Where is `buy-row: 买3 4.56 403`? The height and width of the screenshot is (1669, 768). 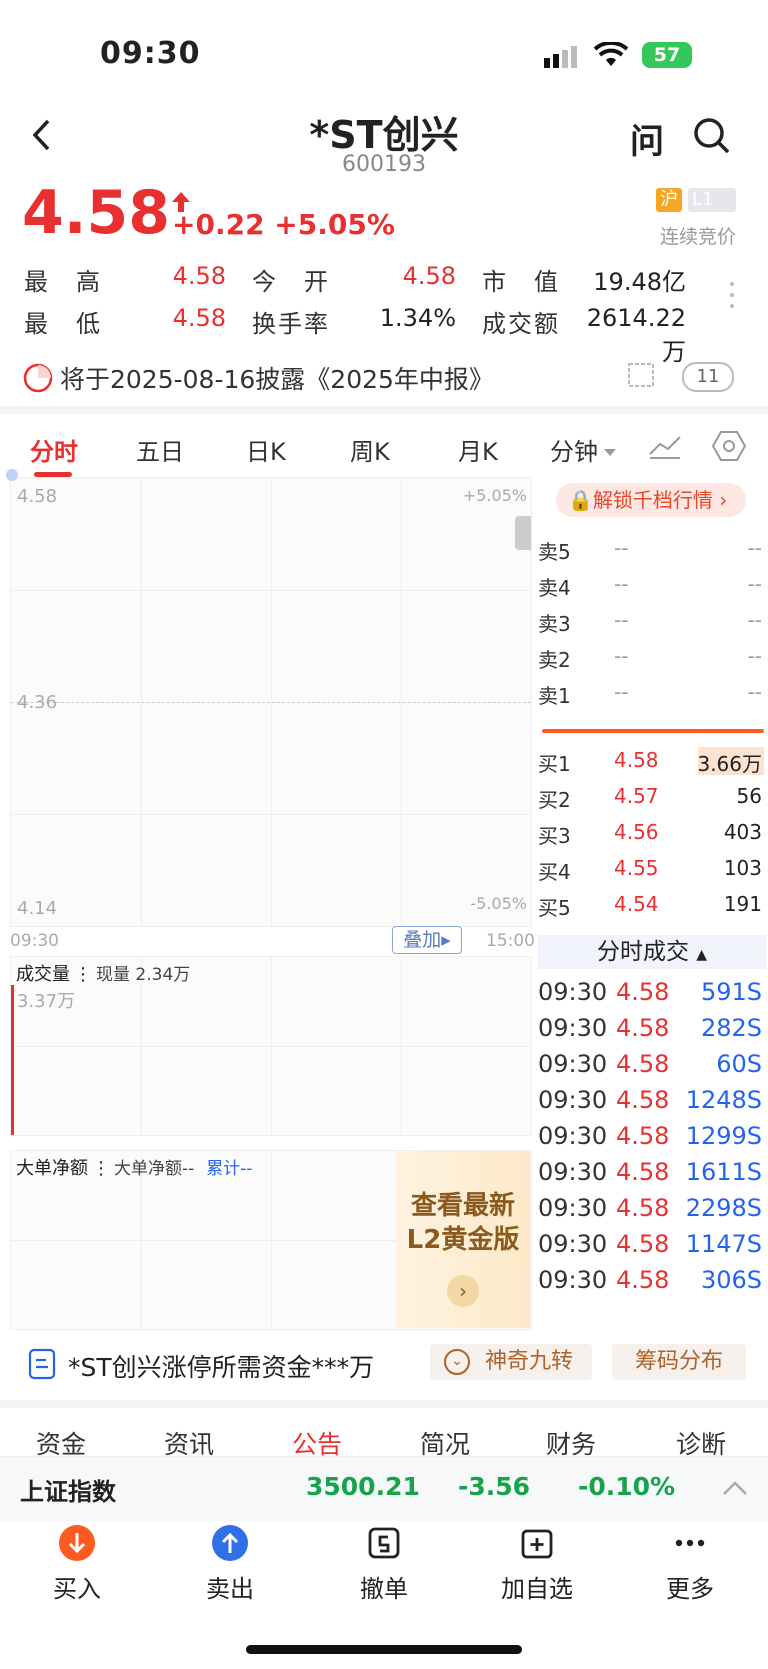
buy-row: 买3 4.56 403 is located at coordinates (651, 835).